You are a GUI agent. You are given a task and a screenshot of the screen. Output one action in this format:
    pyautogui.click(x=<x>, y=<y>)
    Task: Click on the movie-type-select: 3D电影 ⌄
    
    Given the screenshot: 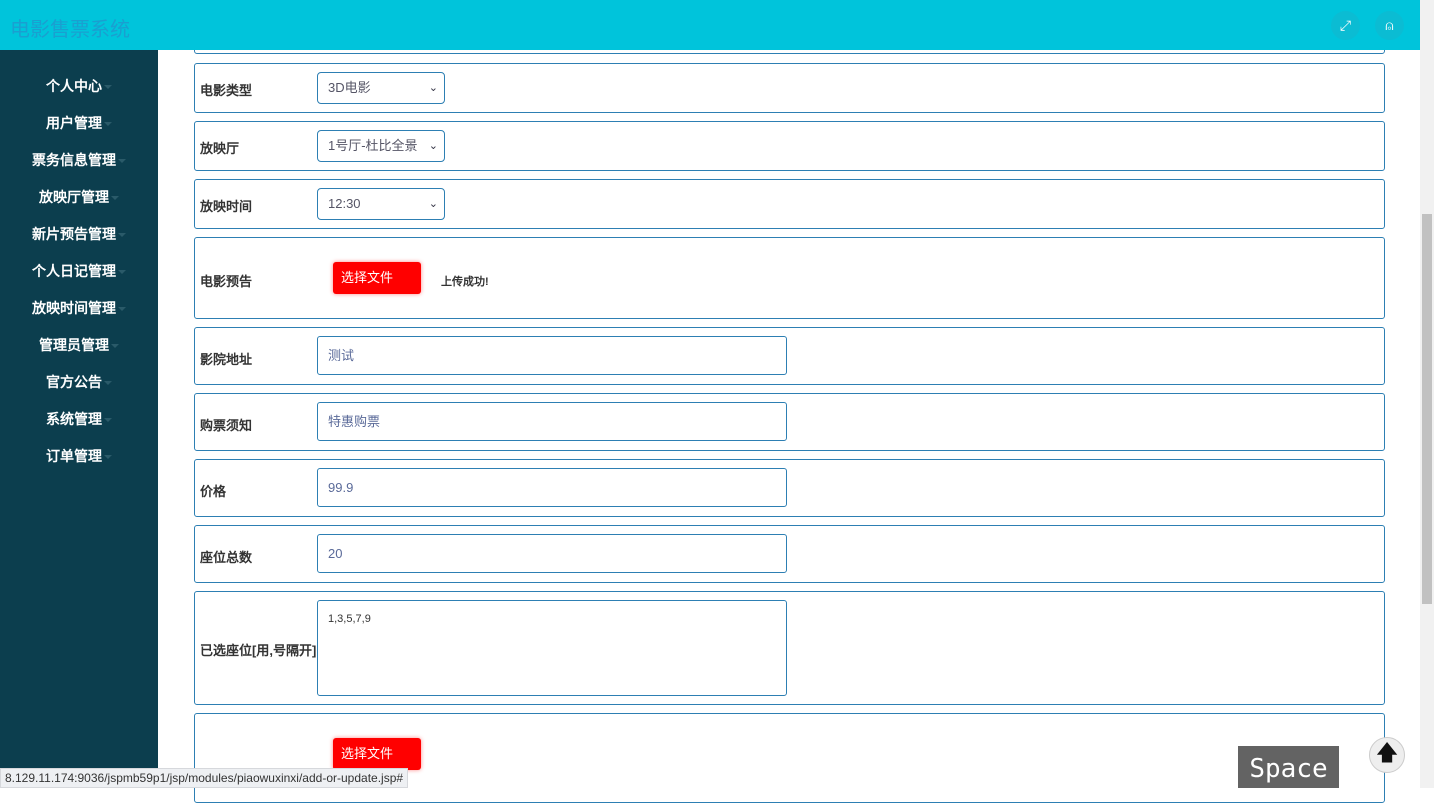 What is the action you would take?
    pyautogui.click(x=381, y=88)
    